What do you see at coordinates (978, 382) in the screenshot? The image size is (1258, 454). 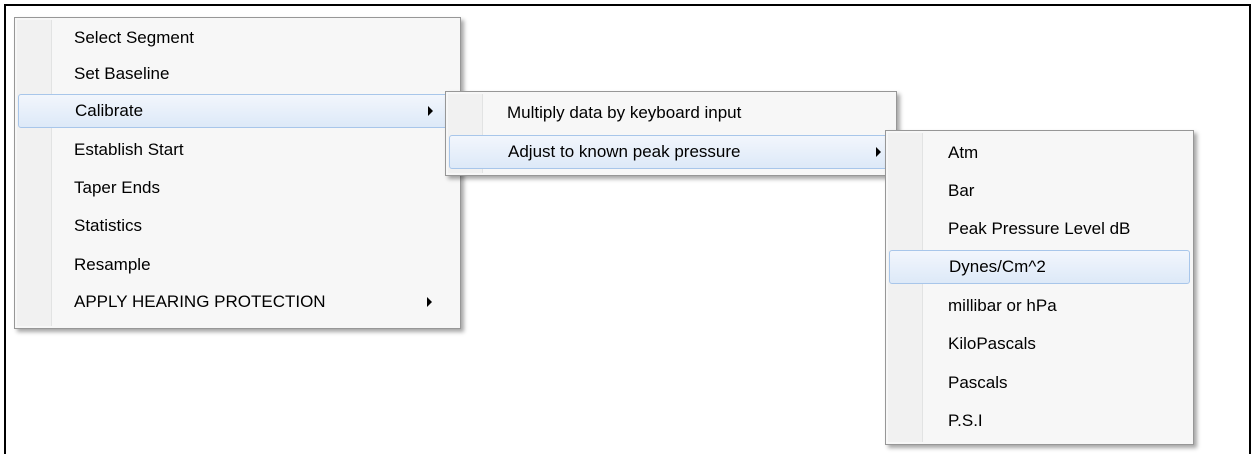 I see `menu-item-label: Pascals` at bounding box center [978, 382].